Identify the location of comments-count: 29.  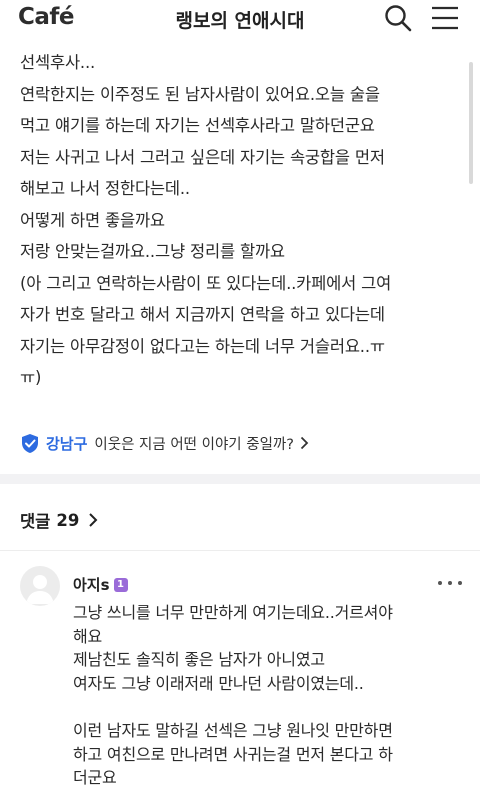
(68, 520).